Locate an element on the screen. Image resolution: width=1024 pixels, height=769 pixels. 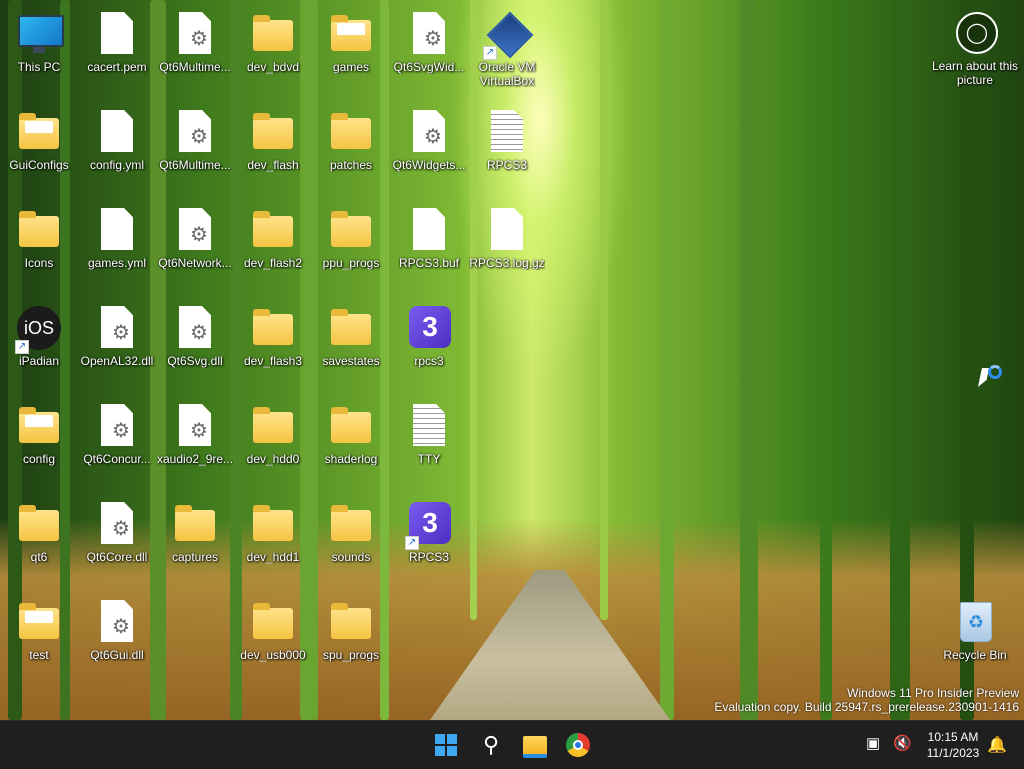
desktop-icon-recycle-bin: ♻ Recycle Bin is located at coordinates (975, 642).